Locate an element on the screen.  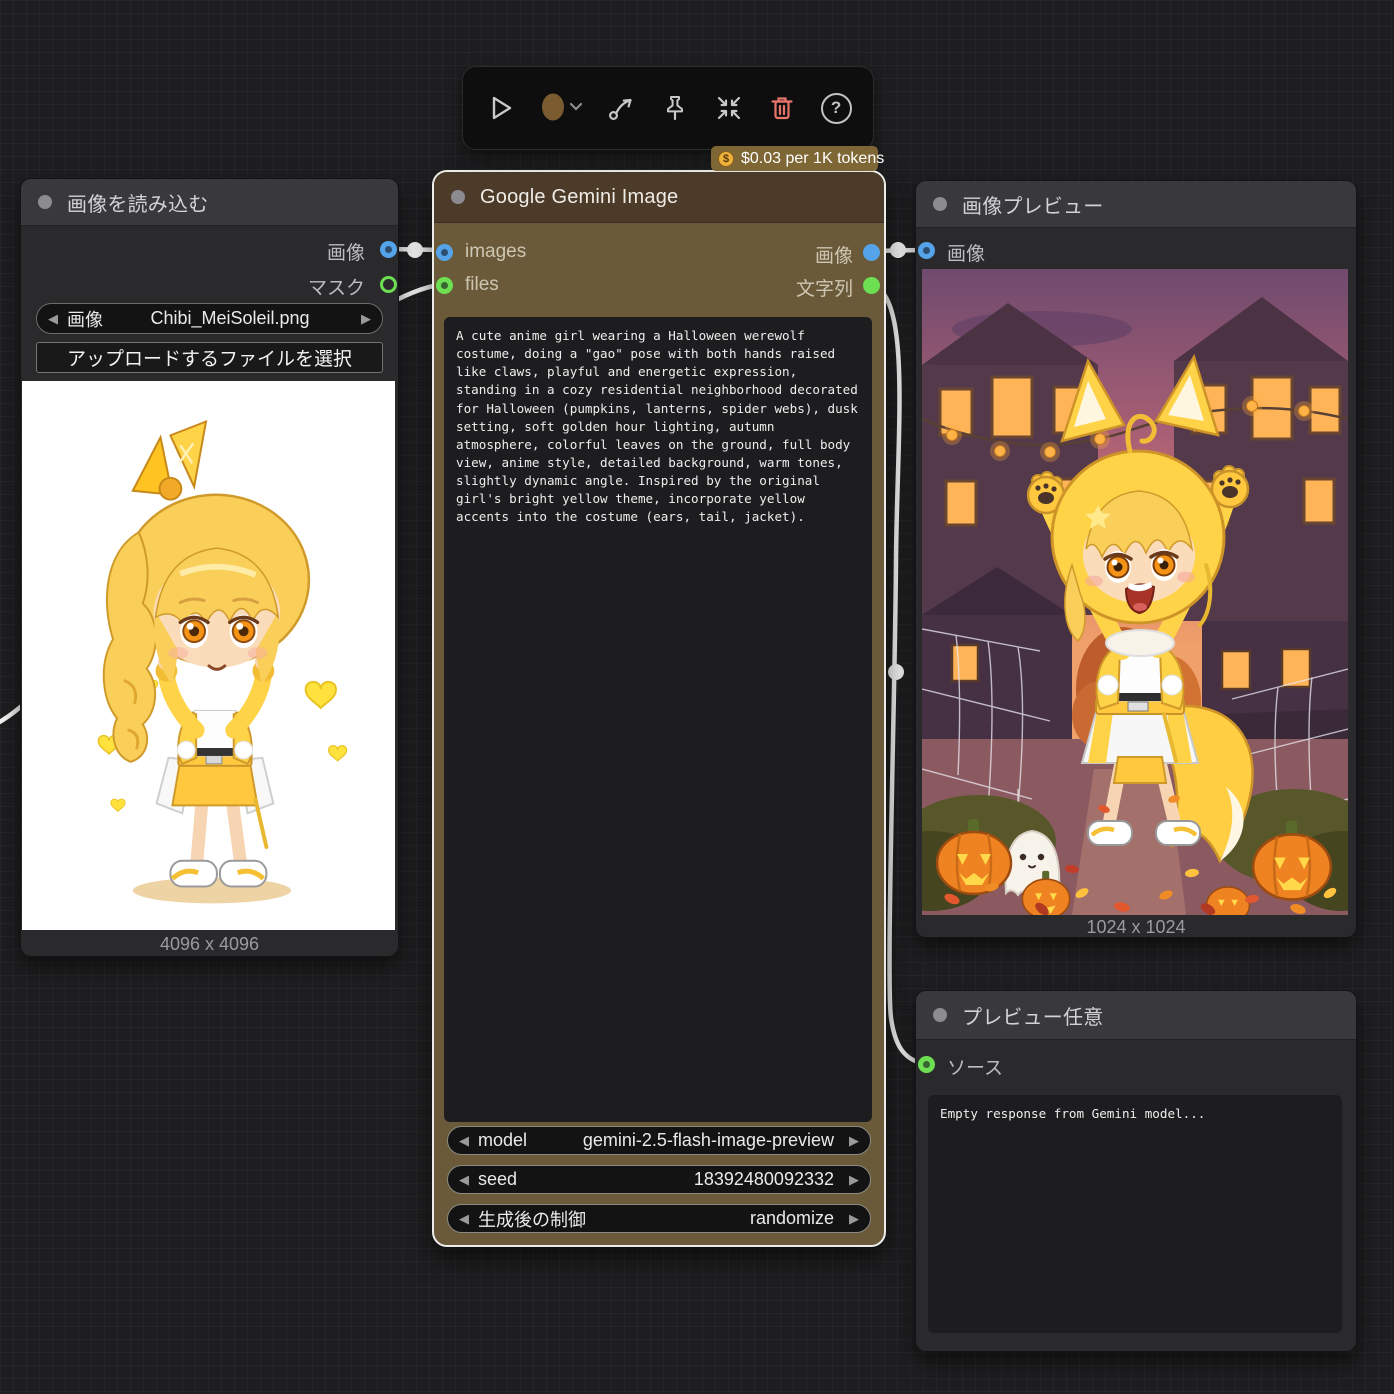
combo-label: 画像 is located at coordinates (85, 319).